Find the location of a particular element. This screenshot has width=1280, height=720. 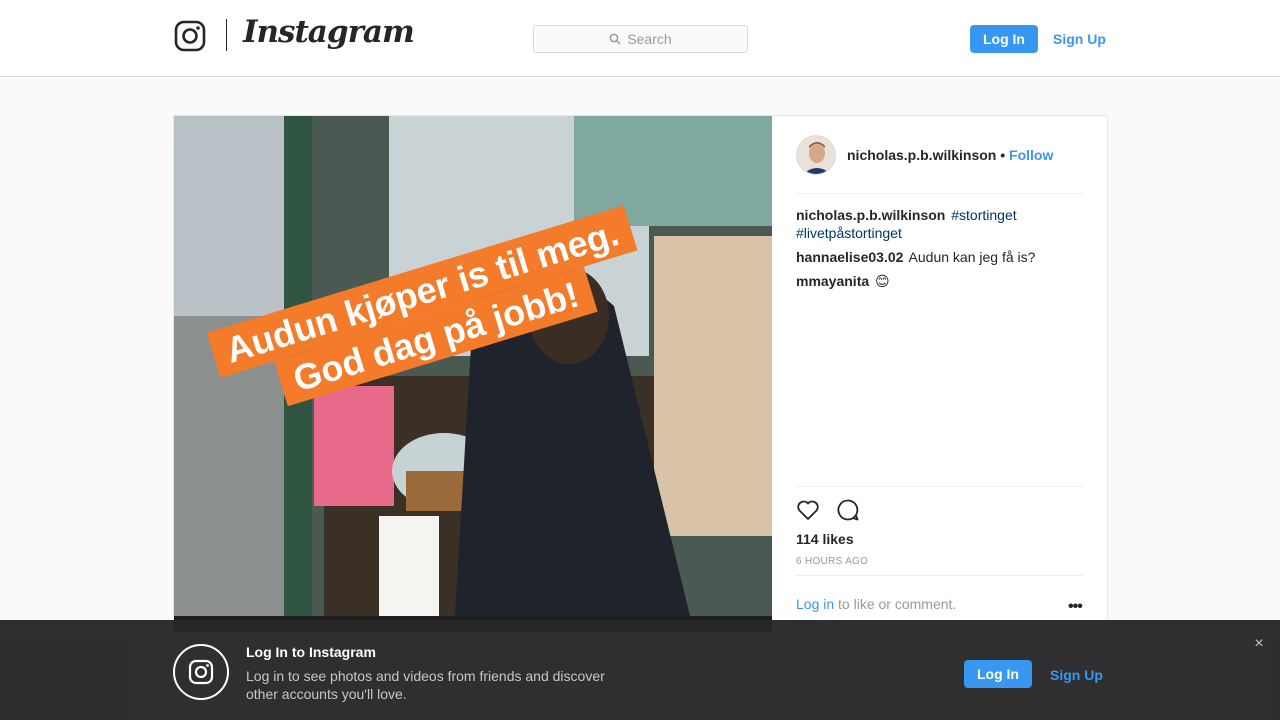

post-actions is located at coordinates (828, 510).